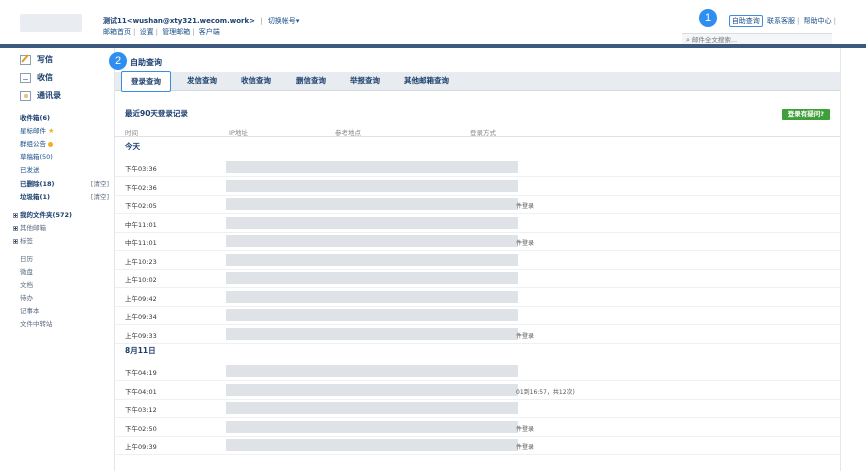  Describe the element at coordinates (176, 32) in the screenshot. I see `admin-link: 管理邮箱` at that location.